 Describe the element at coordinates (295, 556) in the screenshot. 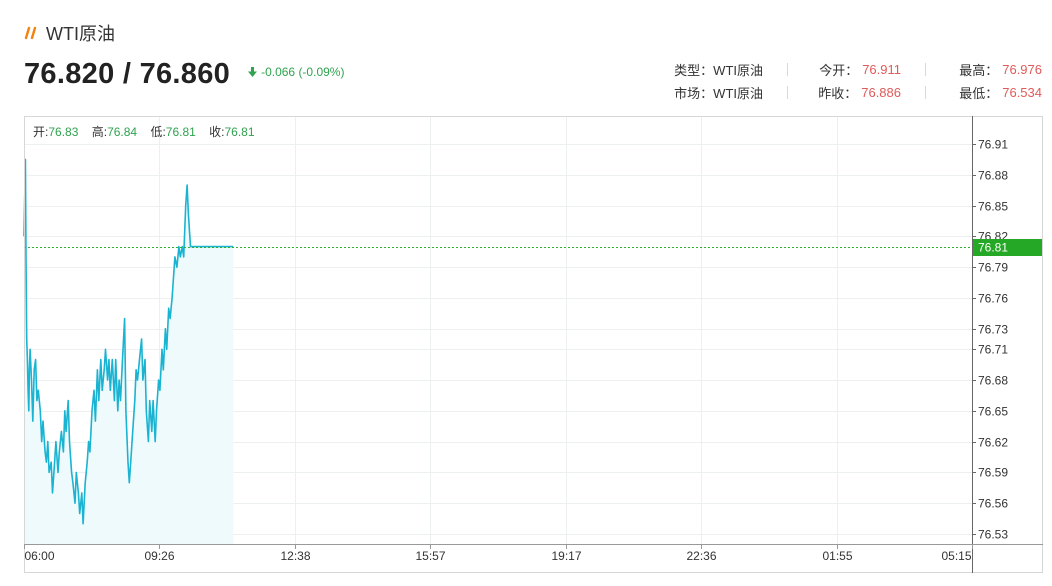

I see `x-tick-label: 12:38` at that location.